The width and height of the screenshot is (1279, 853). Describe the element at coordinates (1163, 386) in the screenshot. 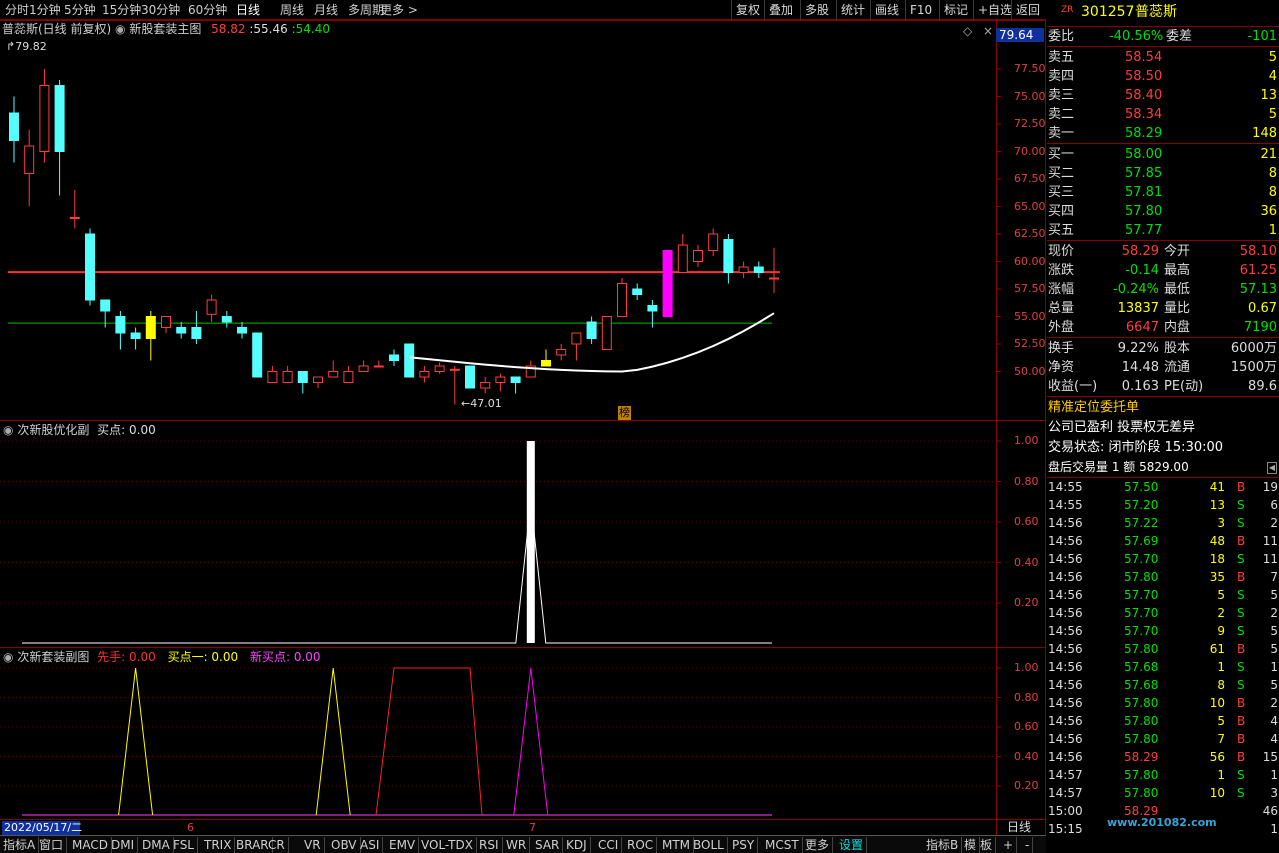

I see `stat2-row: 收益(一) 0.163 PE(动) 89.6` at that location.